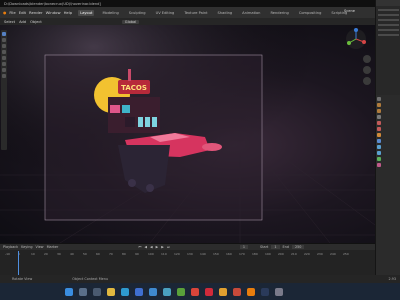 Image resolution: width=400 pixels, height=300 pixels. Describe the element at coordinates (279, 13) in the screenshot. I see `workspace-tab-rendering: Rendering` at that location.